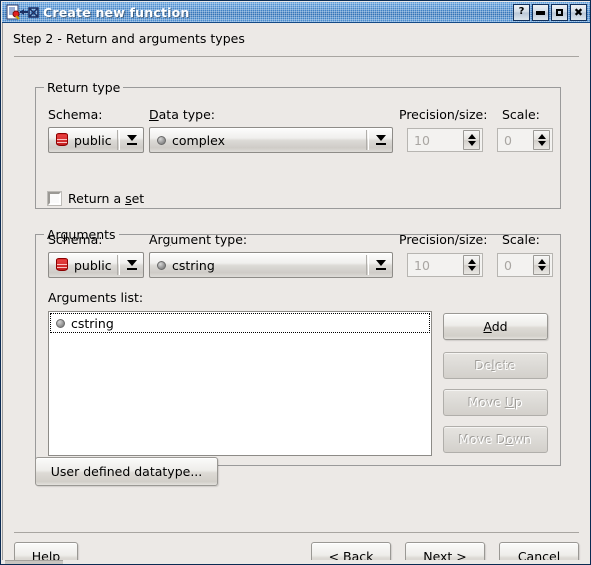  I want to click on argument-type-combo: cstring, so click(271, 265).